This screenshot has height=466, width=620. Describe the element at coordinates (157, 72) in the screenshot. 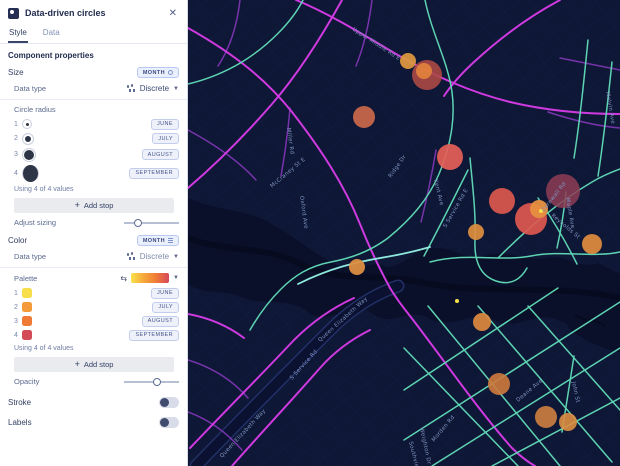

I see `size-field-chip: MONTH` at that location.